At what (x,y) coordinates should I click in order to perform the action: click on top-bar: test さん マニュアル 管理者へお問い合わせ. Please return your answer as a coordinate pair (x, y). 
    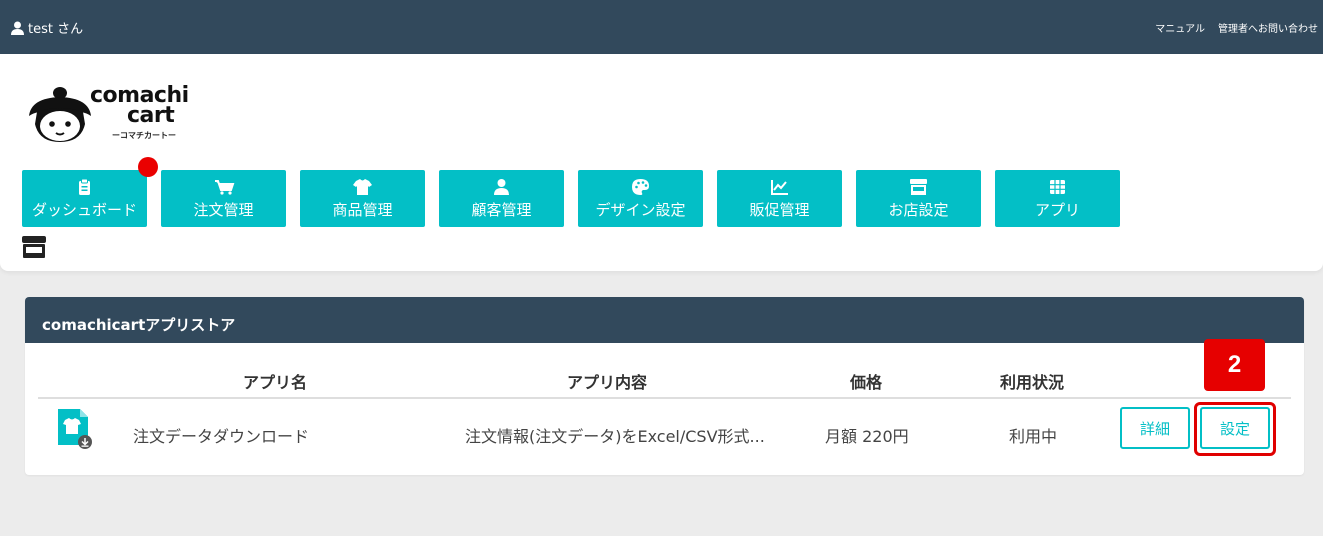
    Looking at the image, I should click on (661, 27).